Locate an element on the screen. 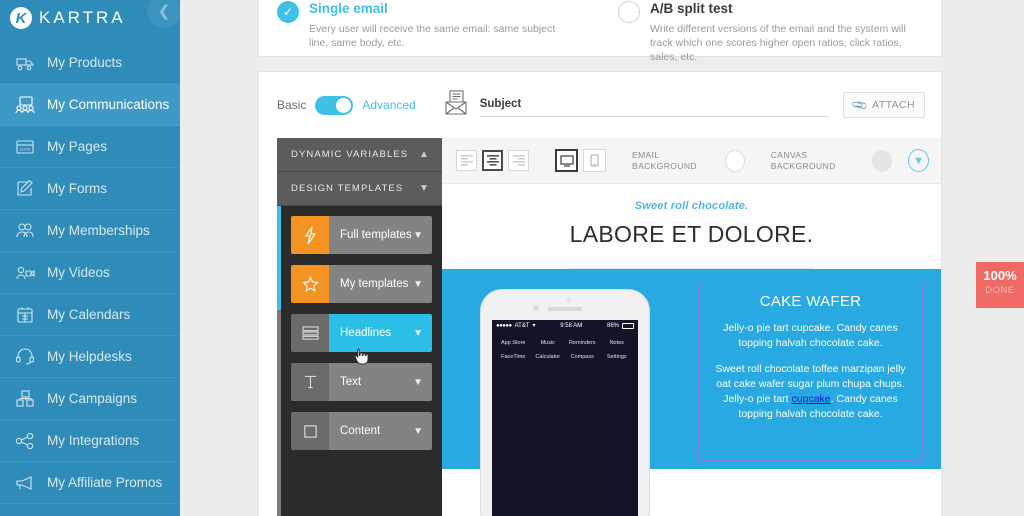 The width and height of the screenshot is (1024, 516). sidebar-item-label: My Pages is located at coordinates (77, 146).